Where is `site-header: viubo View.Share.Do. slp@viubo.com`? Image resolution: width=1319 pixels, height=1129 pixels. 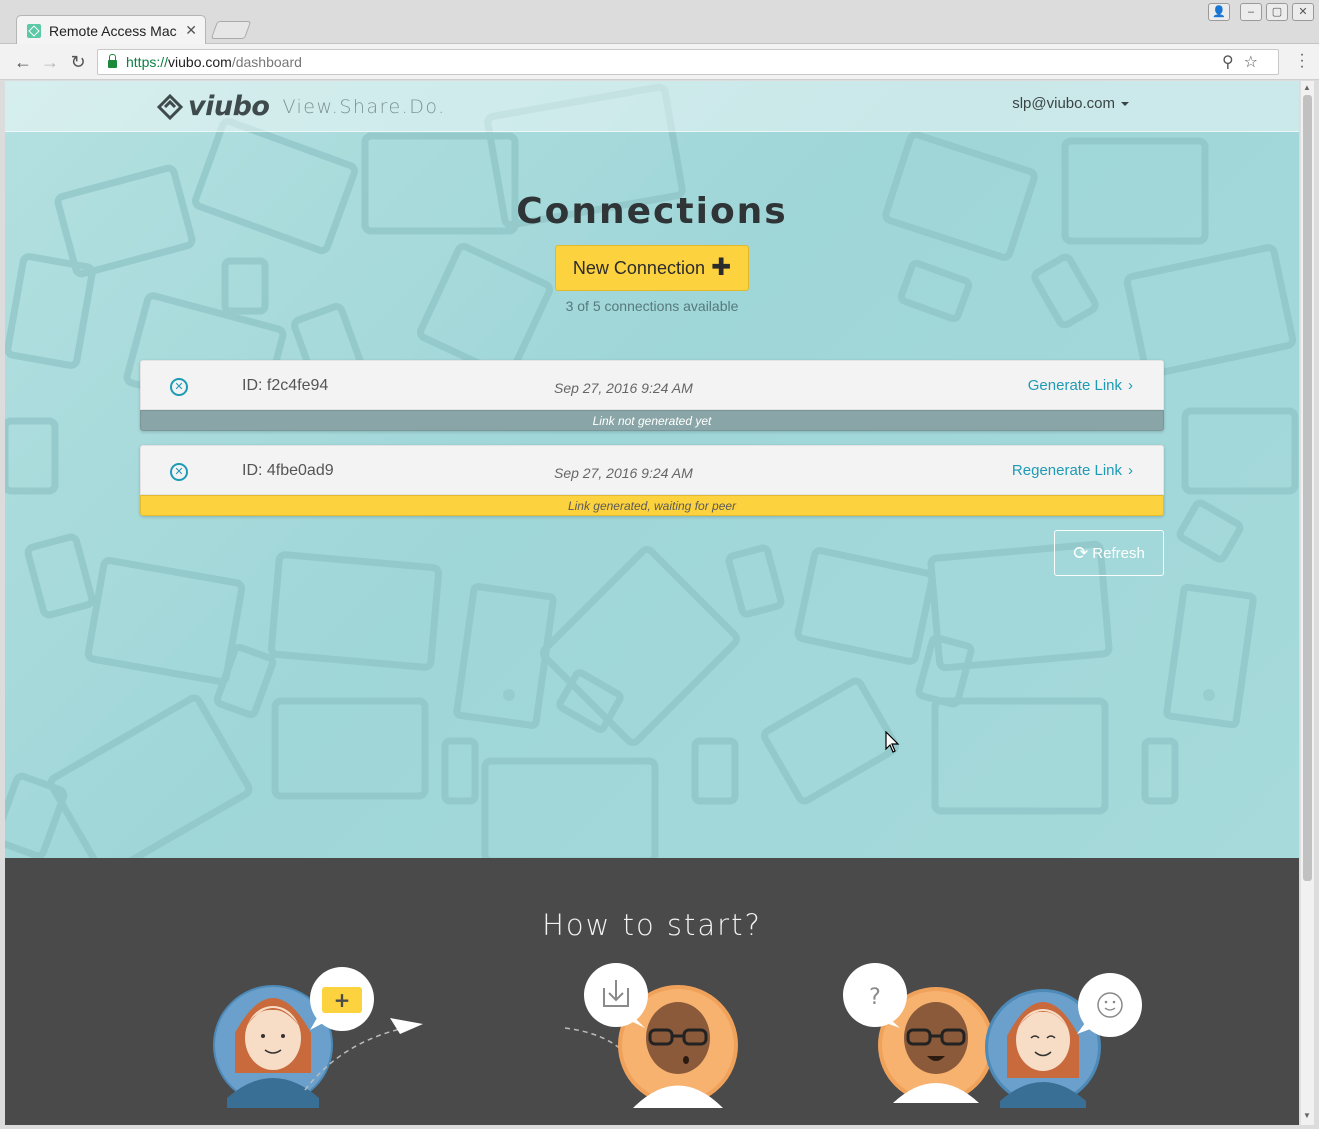 site-header: viubo View.Share.Do. slp@viubo.com is located at coordinates (652, 106).